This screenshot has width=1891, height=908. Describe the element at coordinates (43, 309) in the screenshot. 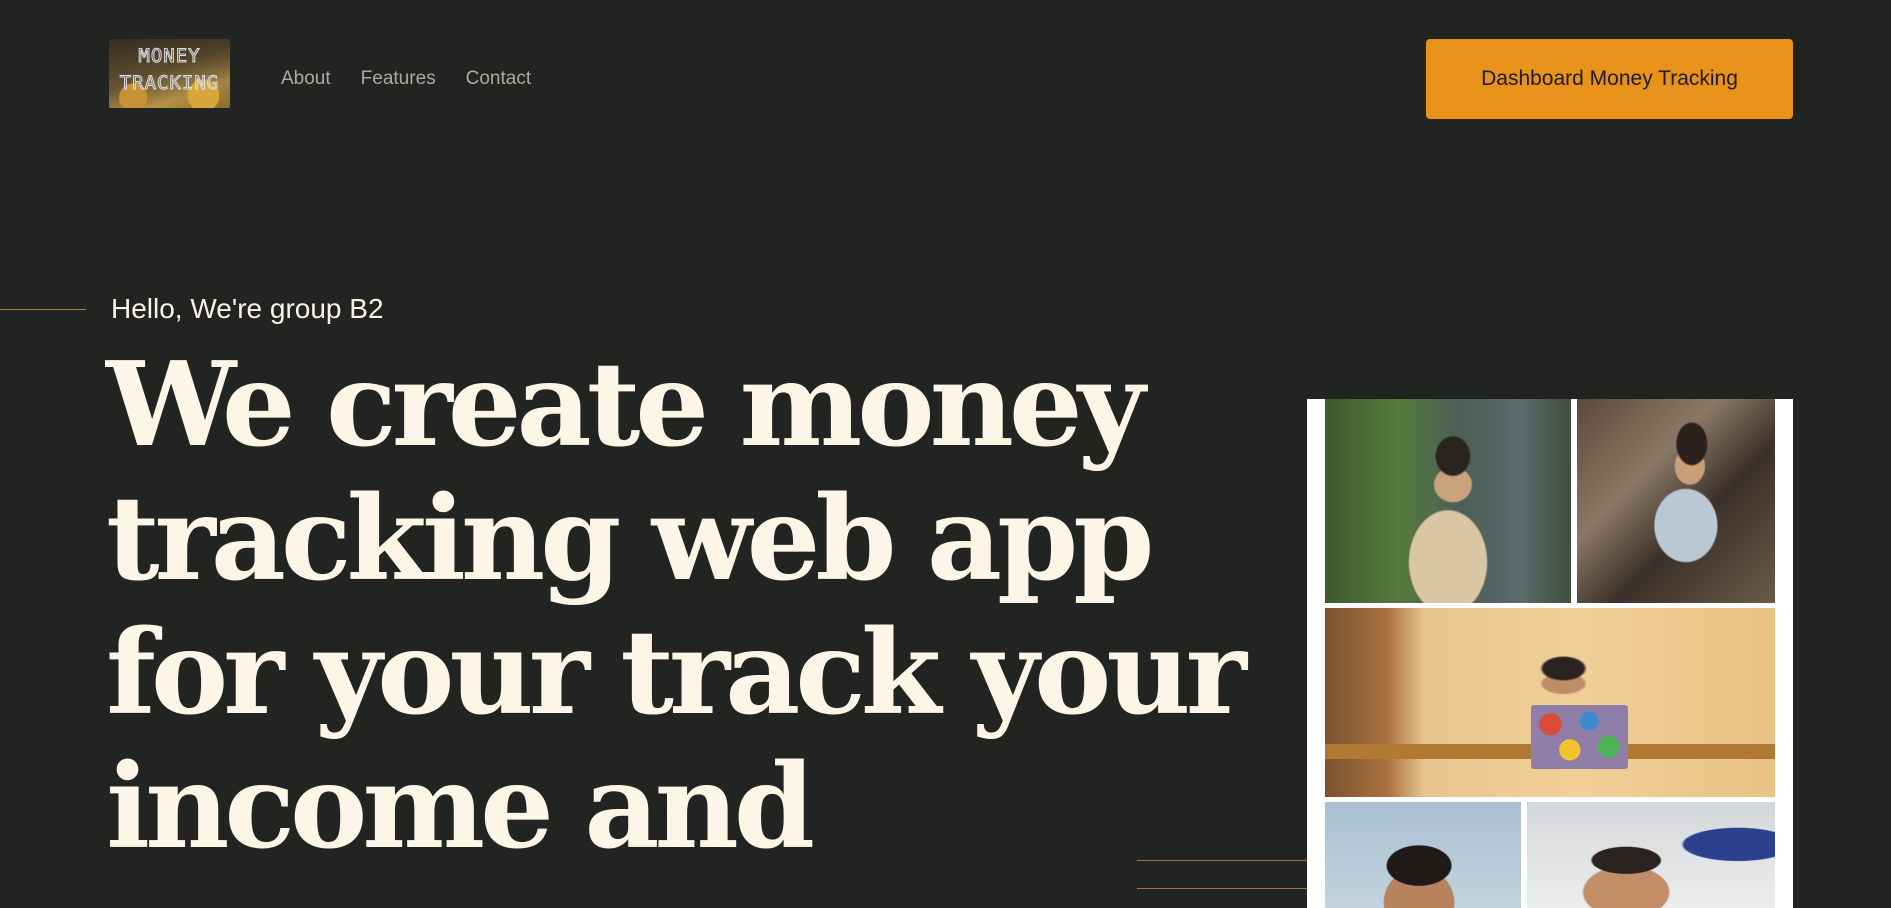

I see `hero-accent-line` at that location.